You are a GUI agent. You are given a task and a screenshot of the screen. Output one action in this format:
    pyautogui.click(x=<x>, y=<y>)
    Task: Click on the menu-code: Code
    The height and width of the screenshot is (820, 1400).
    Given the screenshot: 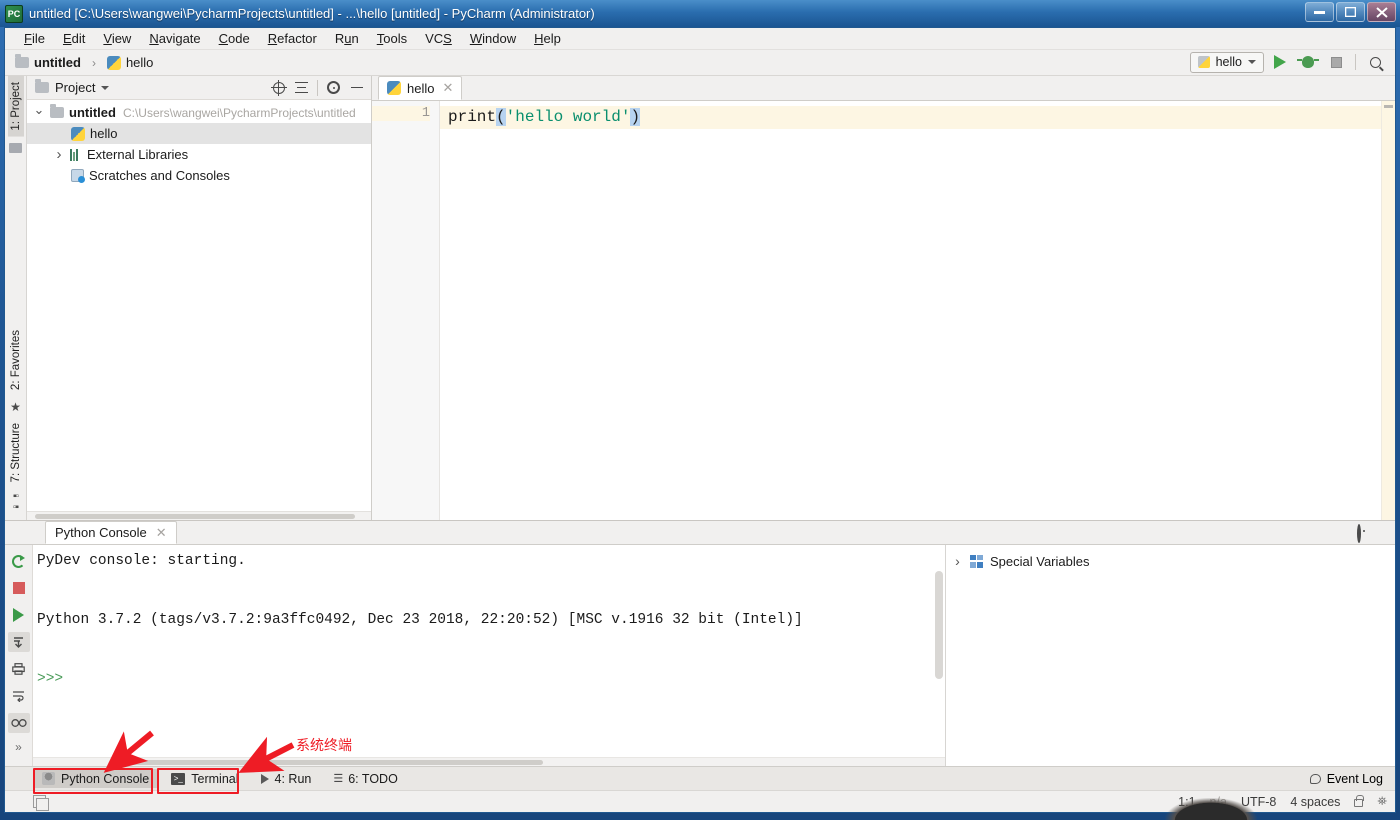 What is the action you would take?
    pyautogui.click(x=234, y=38)
    